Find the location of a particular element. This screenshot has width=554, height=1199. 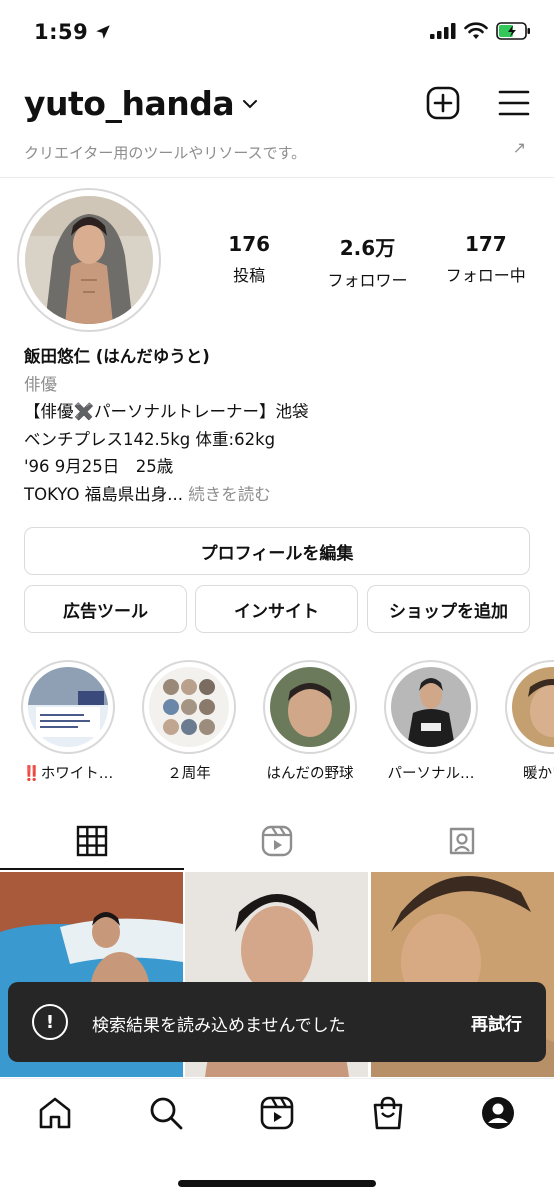

following-count: 177 is located at coordinates (485, 244).